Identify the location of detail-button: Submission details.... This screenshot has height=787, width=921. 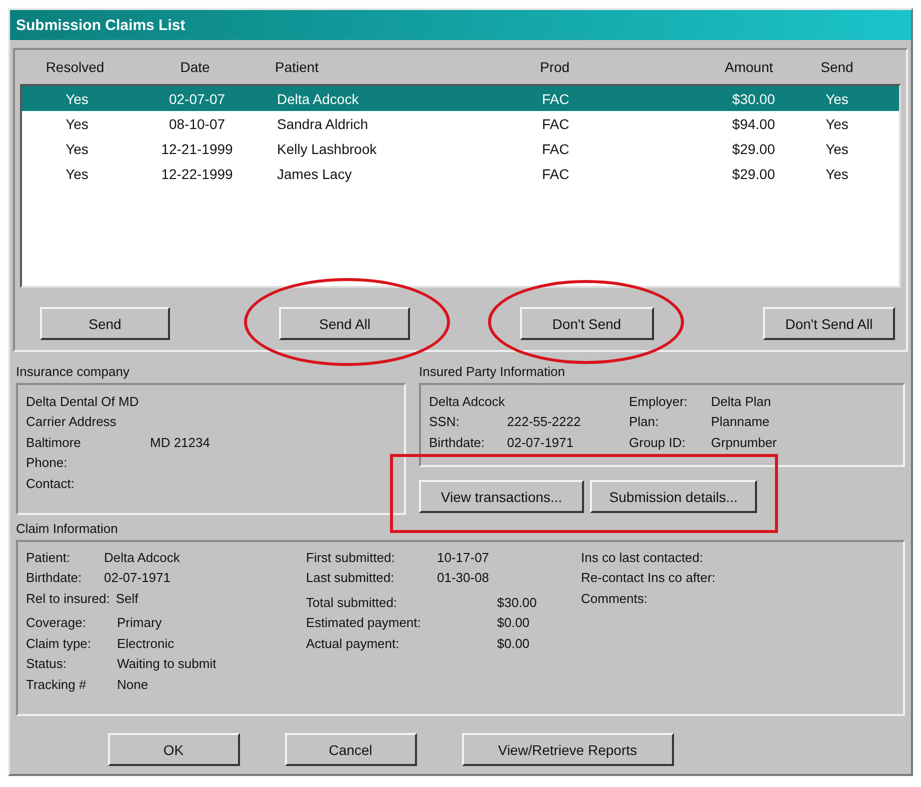
(673, 496).